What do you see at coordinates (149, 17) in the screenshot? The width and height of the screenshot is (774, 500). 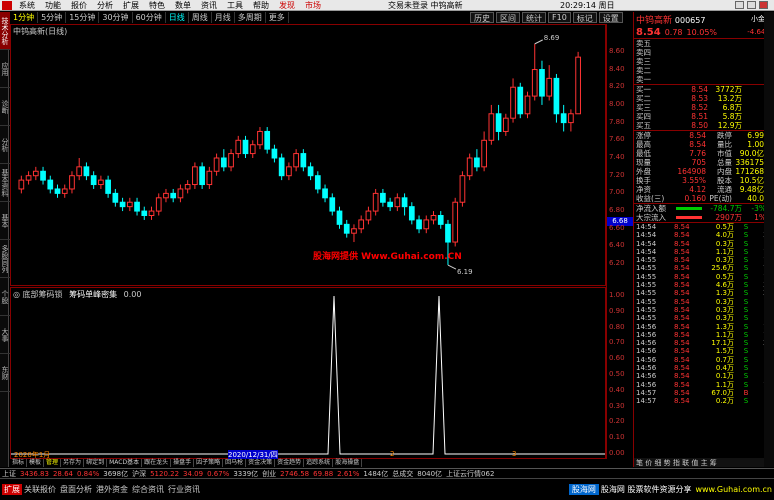 I see `period-tab: 60分钟` at bounding box center [149, 17].